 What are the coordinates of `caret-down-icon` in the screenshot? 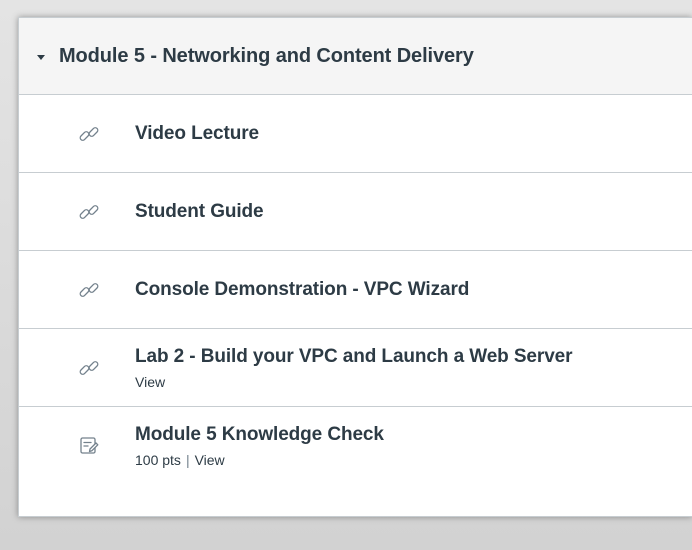 It's located at (41, 57).